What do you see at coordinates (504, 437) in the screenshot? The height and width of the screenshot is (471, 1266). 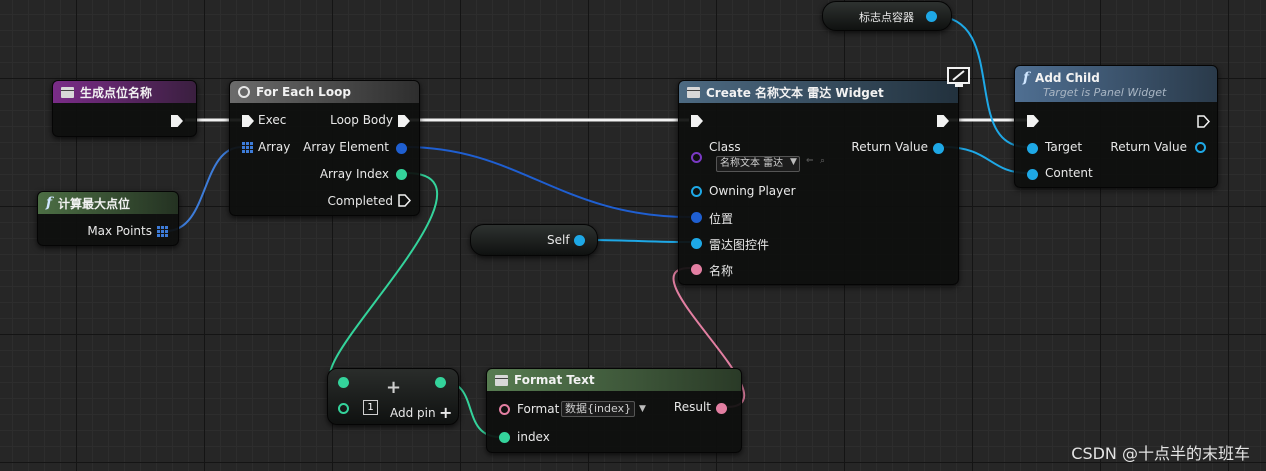 I see `index-pin` at bounding box center [504, 437].